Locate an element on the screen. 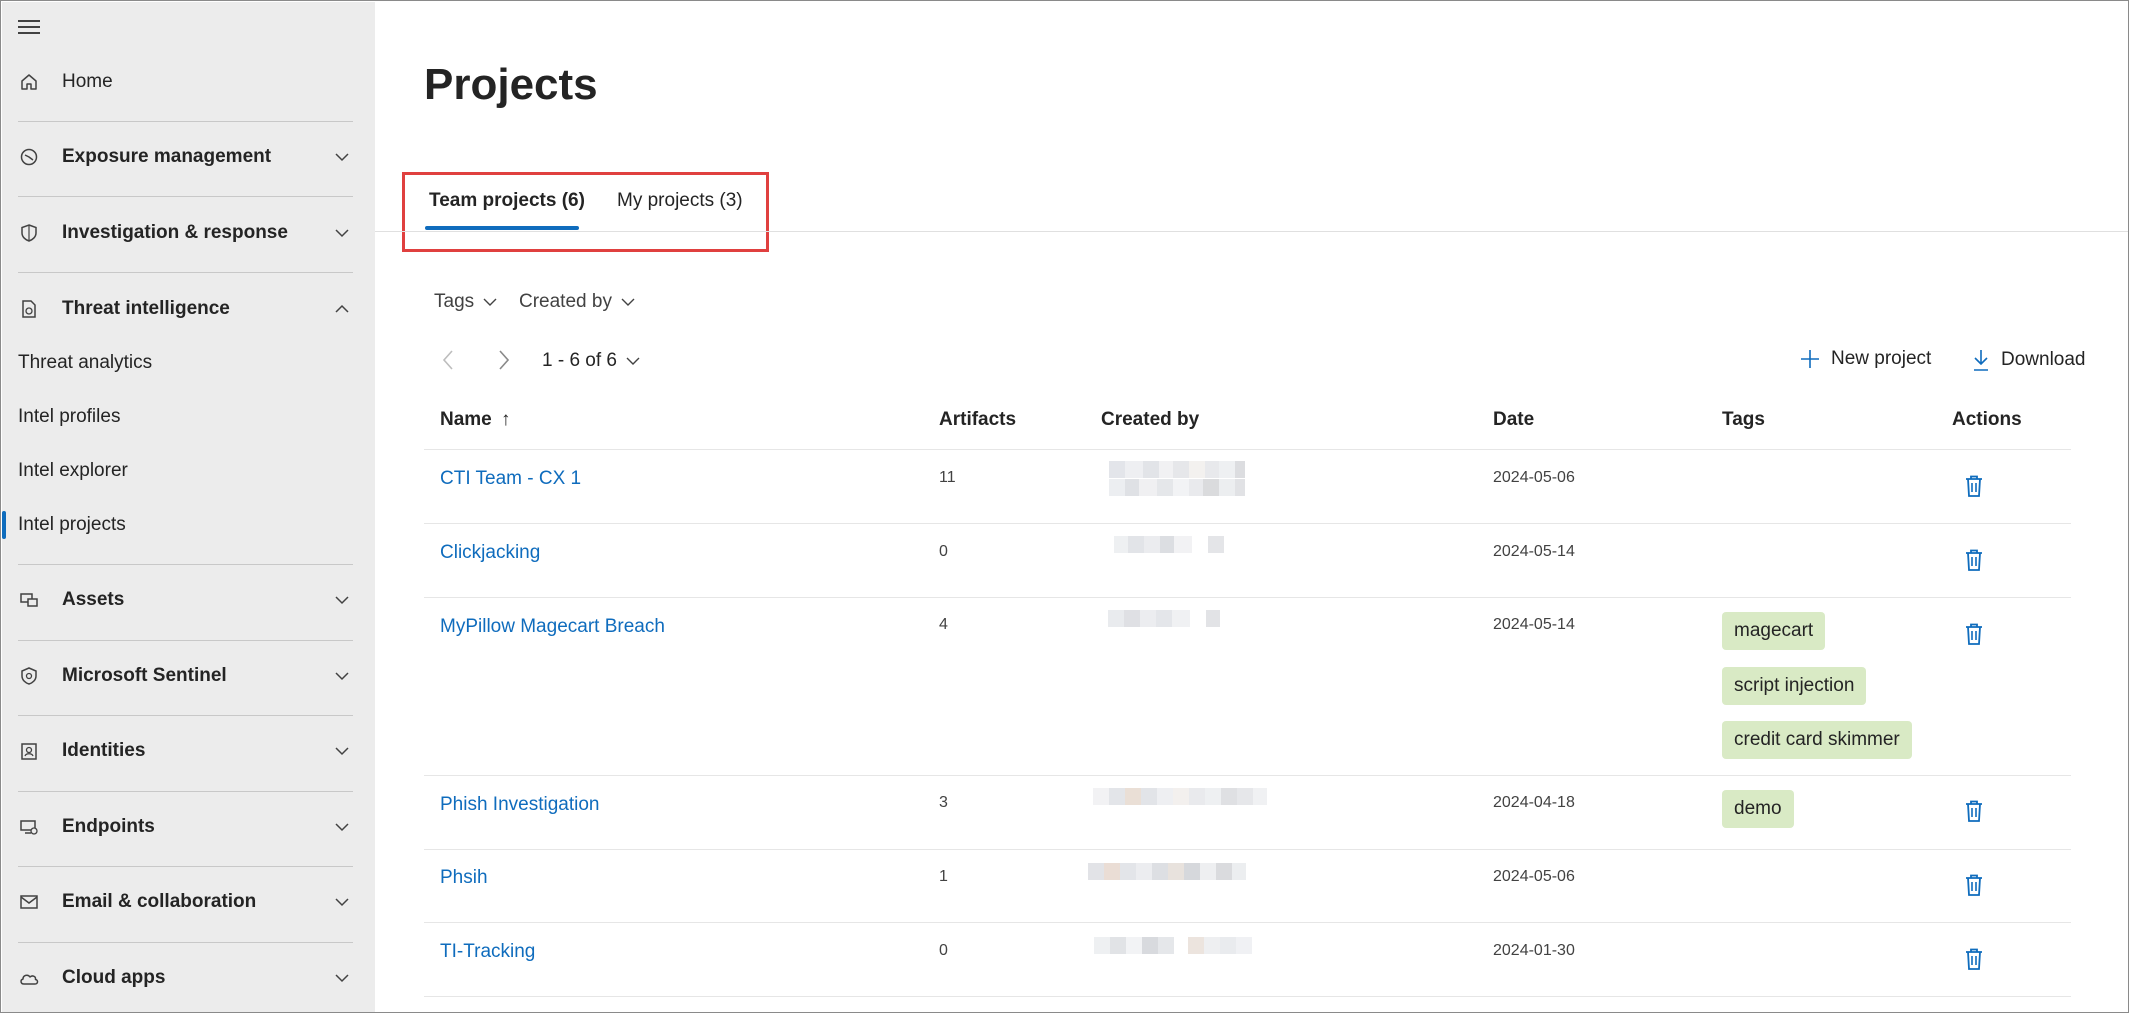  sidebar-item-threat-analytics: Threat analytics is located at coordinates (188, 363).